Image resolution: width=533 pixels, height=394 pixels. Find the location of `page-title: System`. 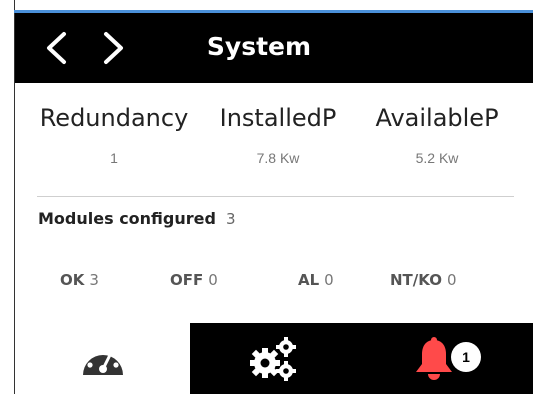

page-title: System is located at coordinates (259, 46).